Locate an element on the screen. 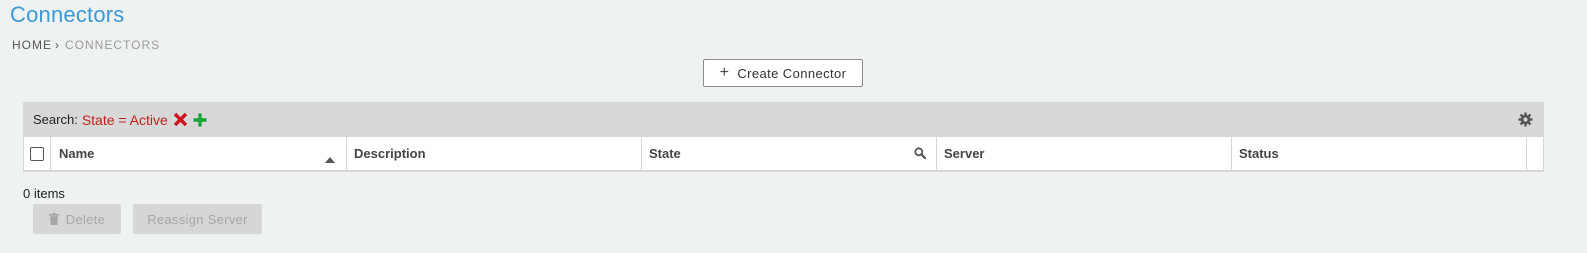 This screenshot has height=253, width=1587. column-header-state: State is located at coordinates (789, 153).